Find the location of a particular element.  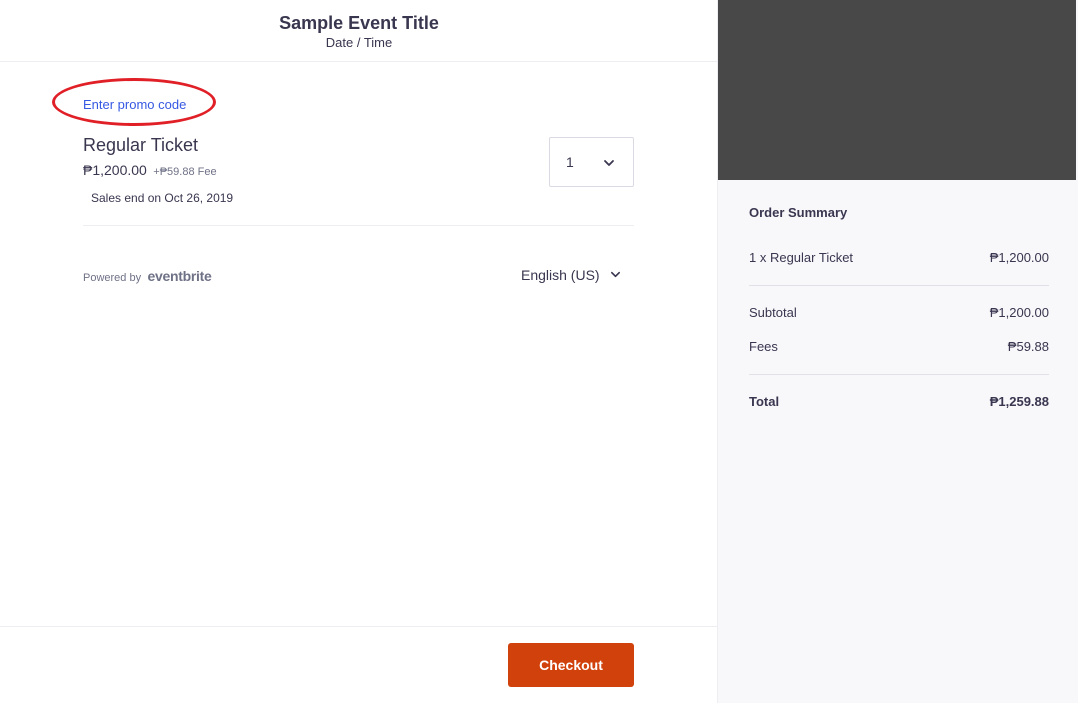

event-datetime: Date / Time is located at coordinates (359, 42).